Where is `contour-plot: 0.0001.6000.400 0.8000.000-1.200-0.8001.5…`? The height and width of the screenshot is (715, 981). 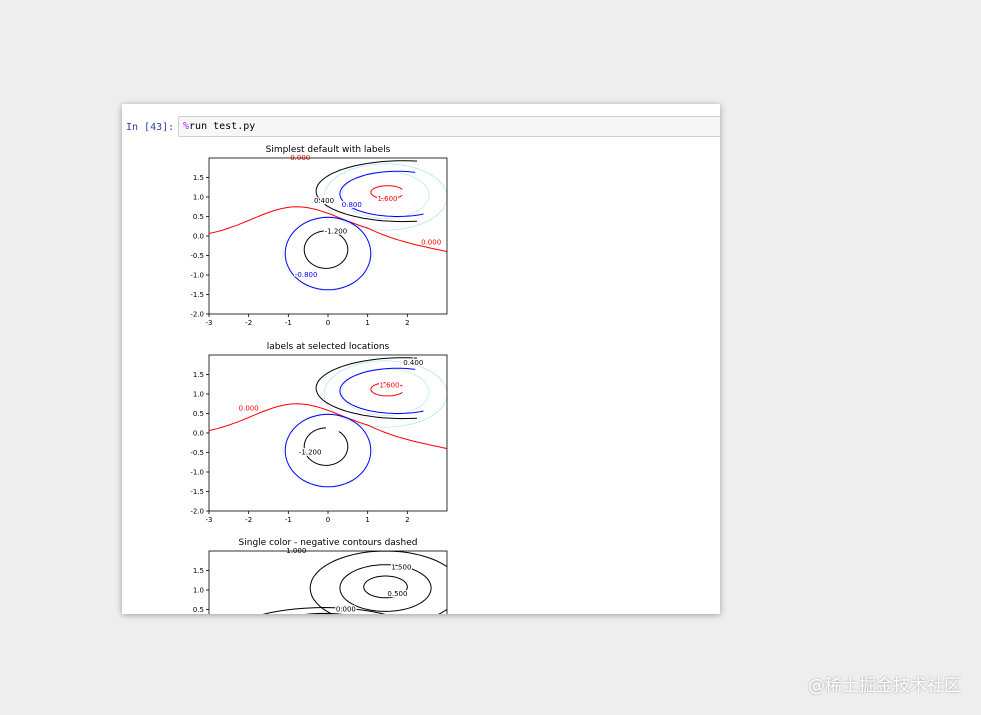
contour-plot: 0.0001.6000.400 0.8000.000-1.200-0.8001.5… is located at coordinates (319, 240).